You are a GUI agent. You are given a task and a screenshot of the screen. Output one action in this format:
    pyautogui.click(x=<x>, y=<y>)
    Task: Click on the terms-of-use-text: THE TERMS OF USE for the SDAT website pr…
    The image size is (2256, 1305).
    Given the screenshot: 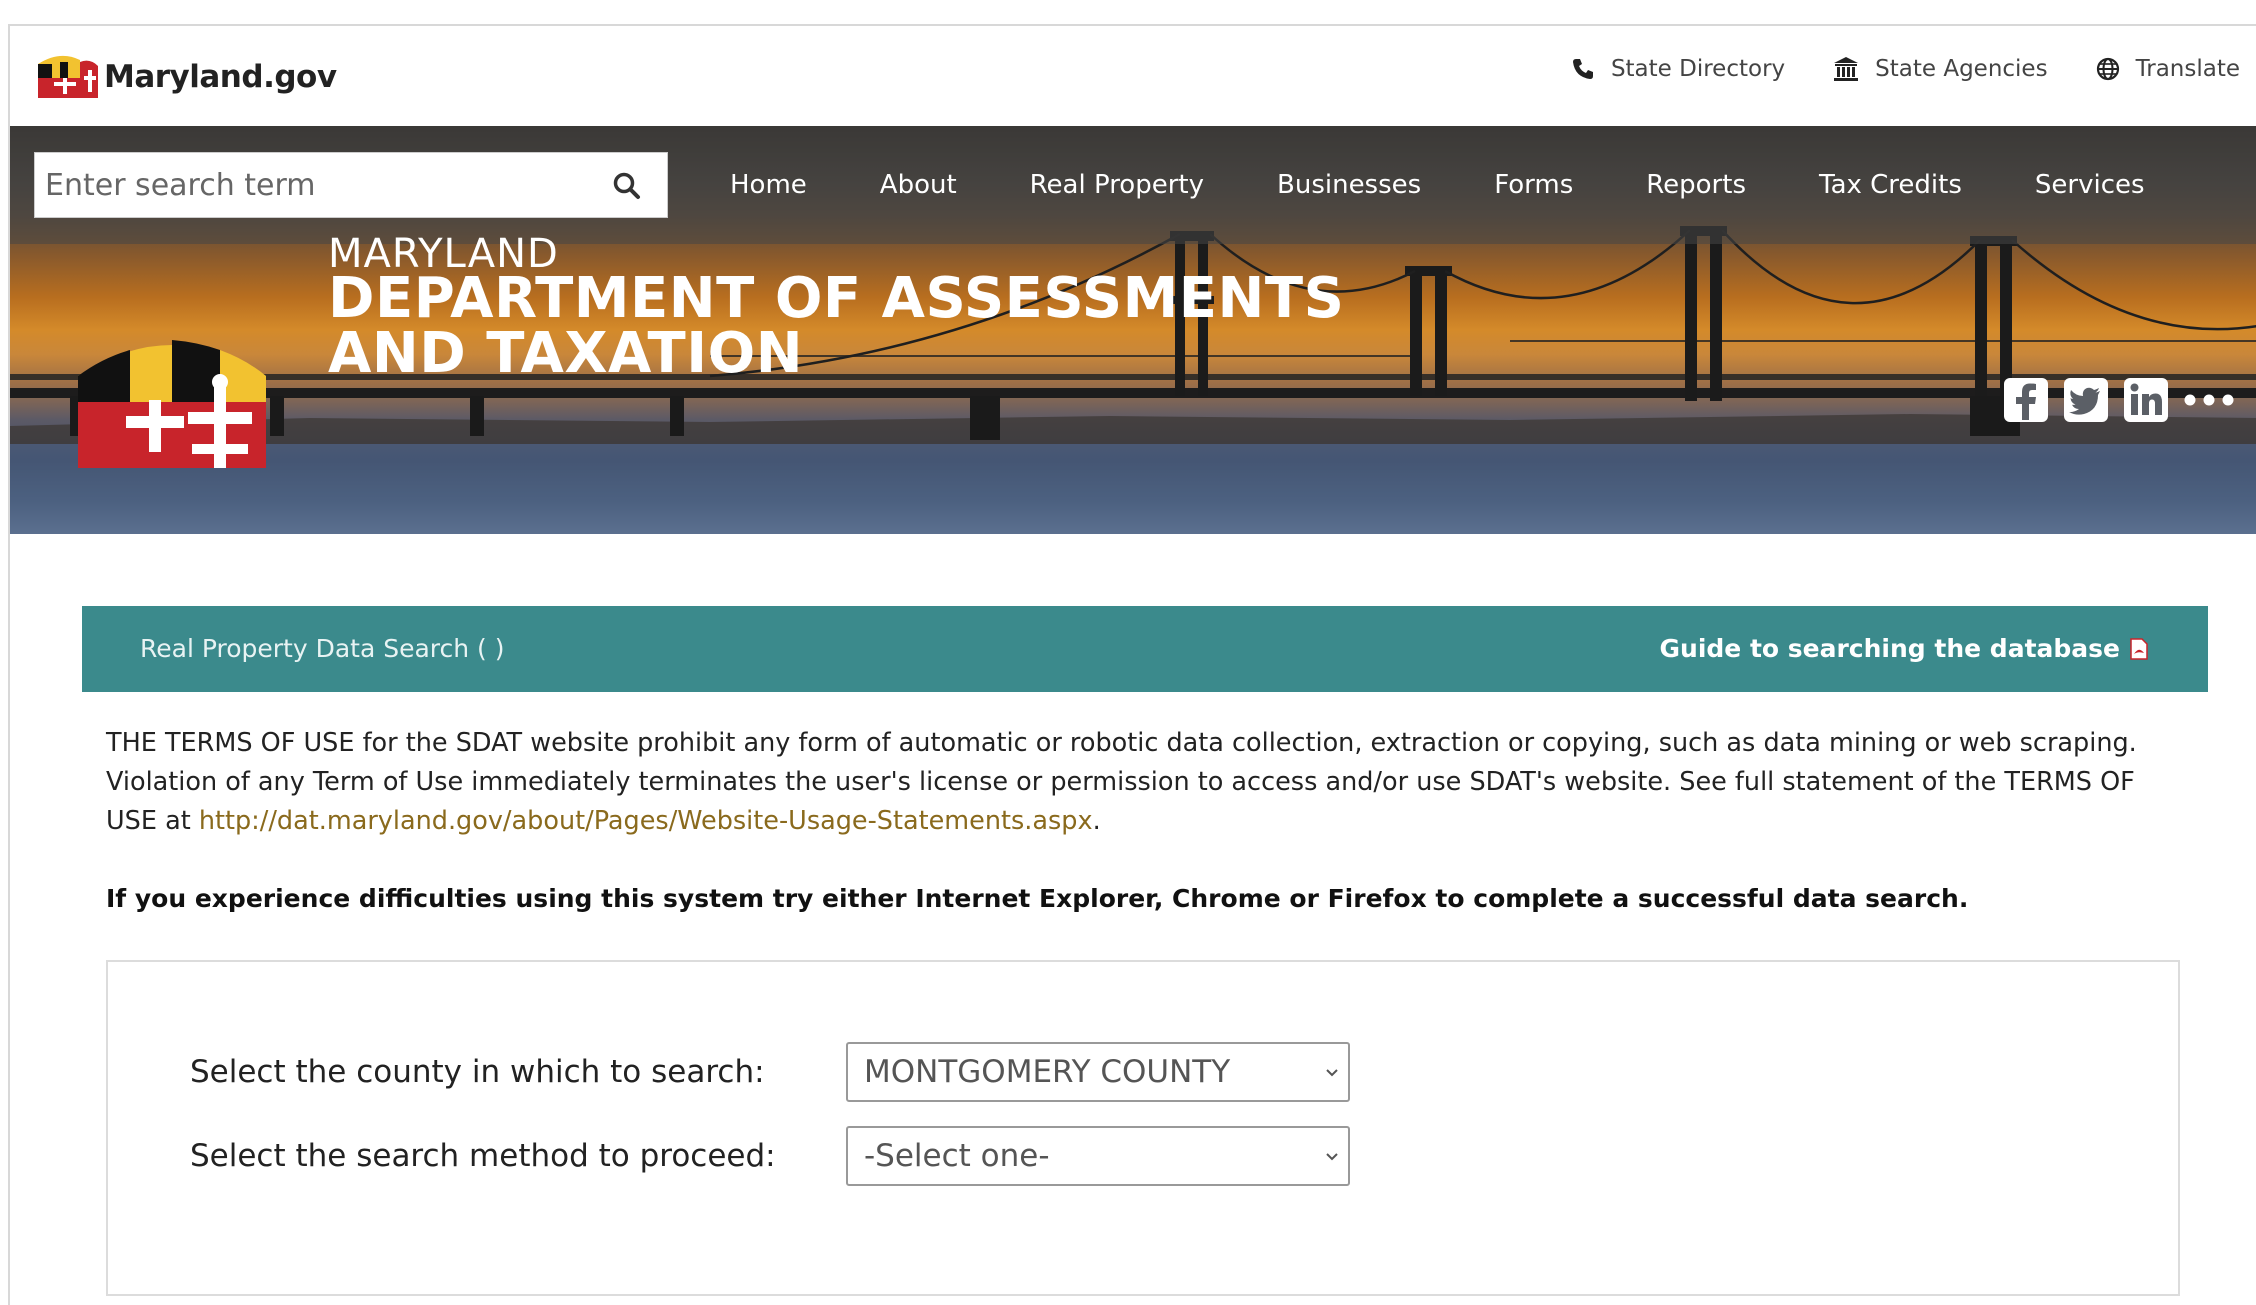 What is the action you would take?
    pyautogui.click(x=1146, y=782)
    